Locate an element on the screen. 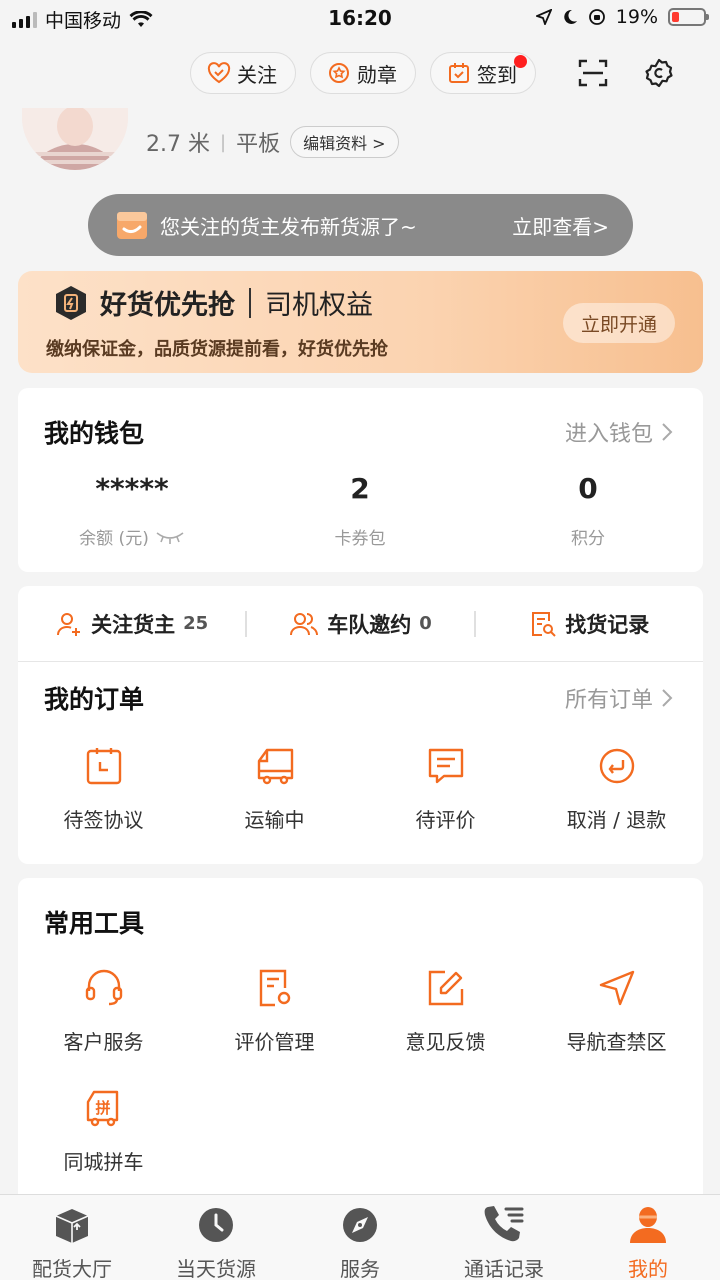 Image resolution: width=720 pixels, height=1280 pixels. scan-icon is located at coordinates (593, 73).